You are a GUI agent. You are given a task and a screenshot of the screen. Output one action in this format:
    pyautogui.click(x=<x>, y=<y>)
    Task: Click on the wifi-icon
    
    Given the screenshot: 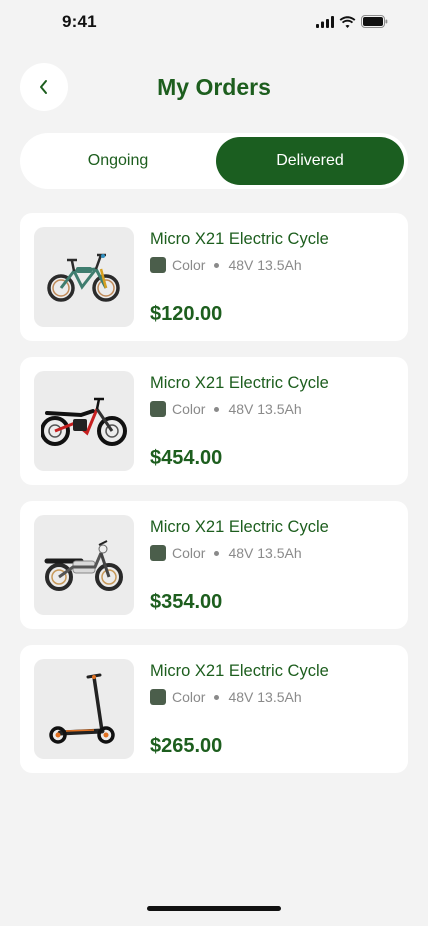 What is the action you would take?
    pyautogui.click(x=347, y=21)
    